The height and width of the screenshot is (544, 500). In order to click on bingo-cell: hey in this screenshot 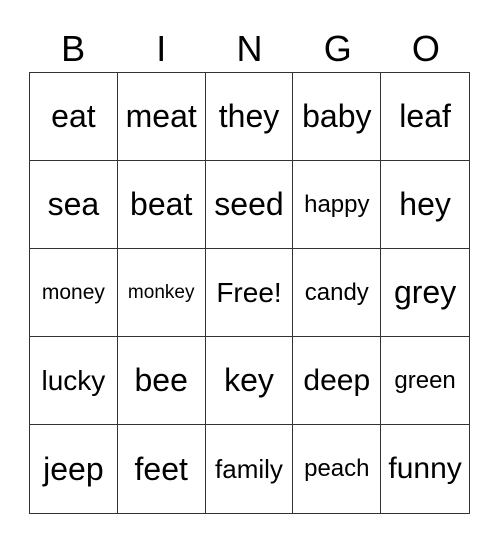, I will do `click(425, 205)`.